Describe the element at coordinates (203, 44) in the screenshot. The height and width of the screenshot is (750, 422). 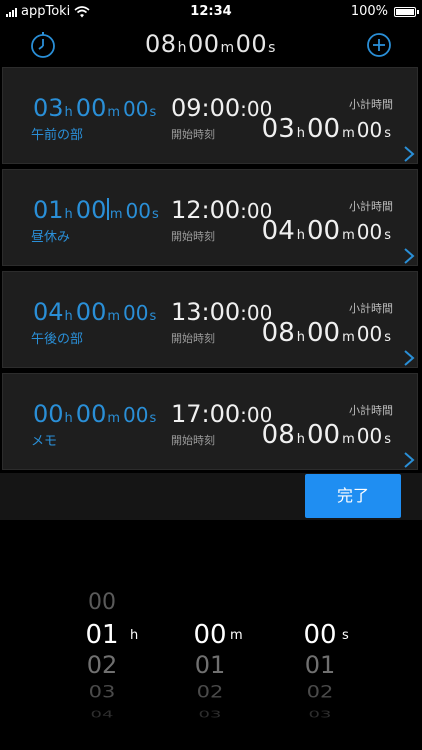
I see `total-minutes: 00` at that location.